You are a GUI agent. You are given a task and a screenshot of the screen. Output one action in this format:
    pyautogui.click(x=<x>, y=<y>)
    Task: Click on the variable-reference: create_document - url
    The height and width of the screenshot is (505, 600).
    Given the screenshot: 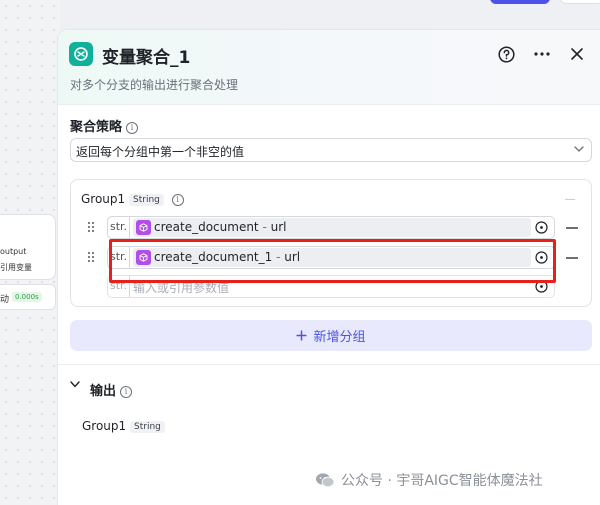 What is the action you would take?
    pyautogui.click(x=332, y=227)
    